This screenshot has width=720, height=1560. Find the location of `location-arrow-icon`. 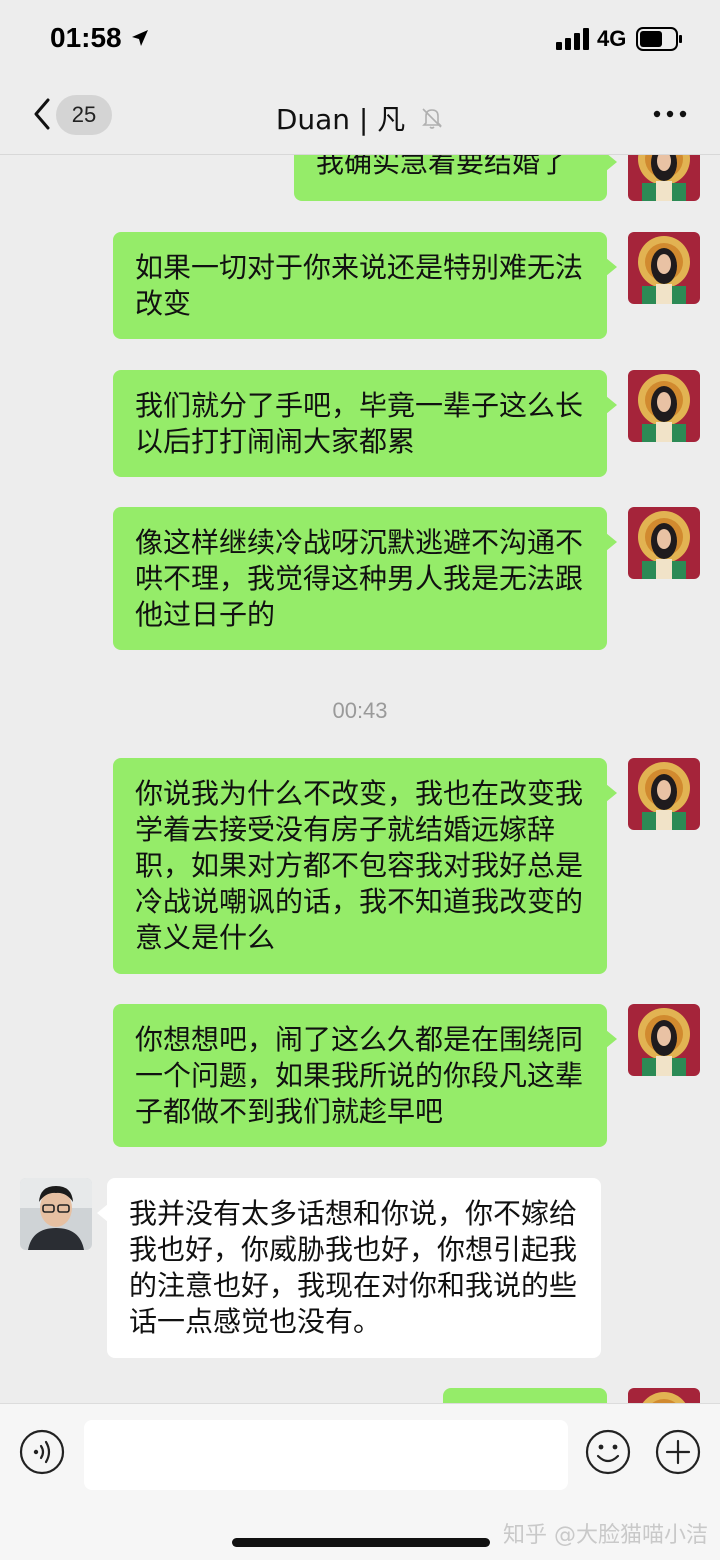

location-arrow-icon is located at coordinates (140, 38).